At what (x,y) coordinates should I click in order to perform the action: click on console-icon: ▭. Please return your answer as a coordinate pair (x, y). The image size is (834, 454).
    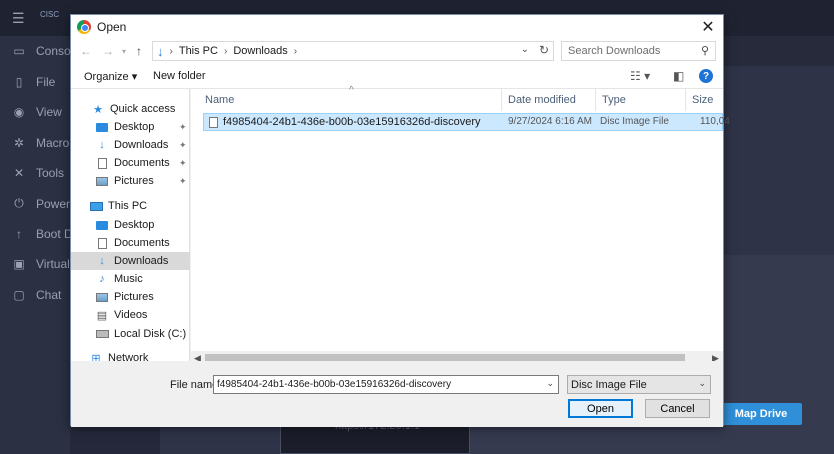
    Looking at the image, I should click on (19, 51).